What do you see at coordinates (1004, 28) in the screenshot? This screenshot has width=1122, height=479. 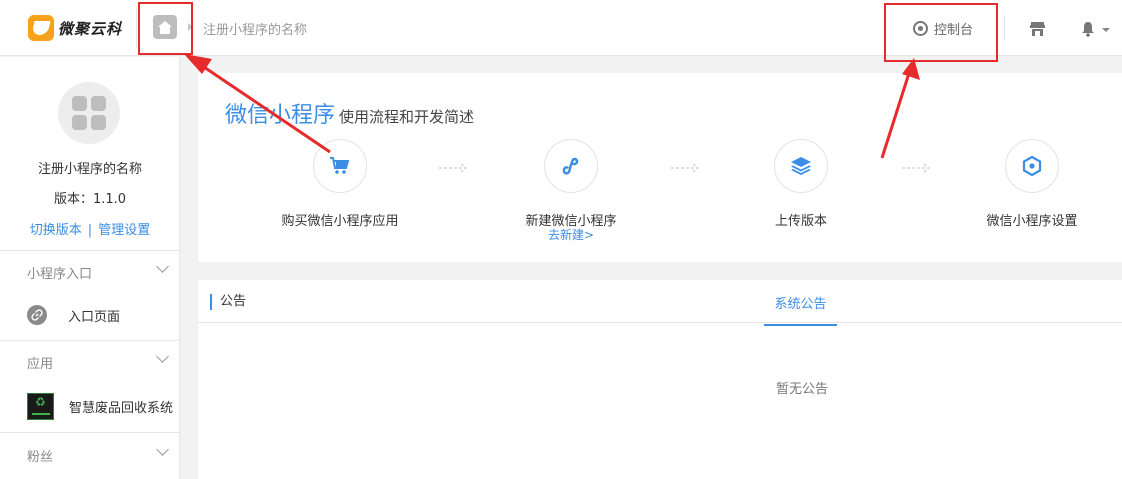 I see `header-divider-right` at bounding box center [1004, 28].